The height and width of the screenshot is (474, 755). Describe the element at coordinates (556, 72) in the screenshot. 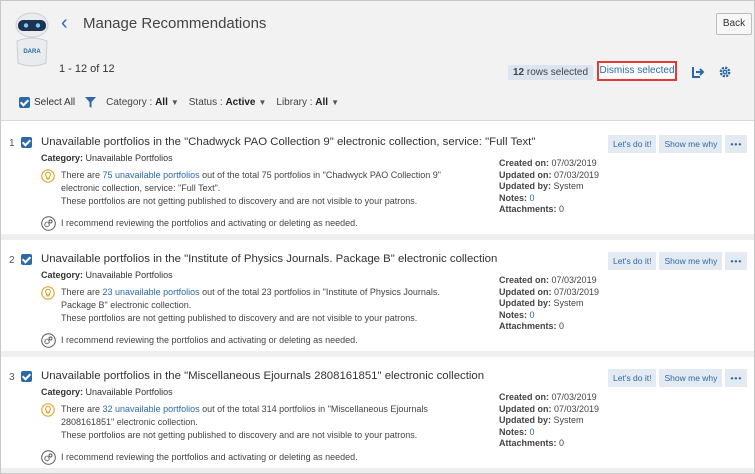

I see `rows-selected-text: rows selected` at that location.